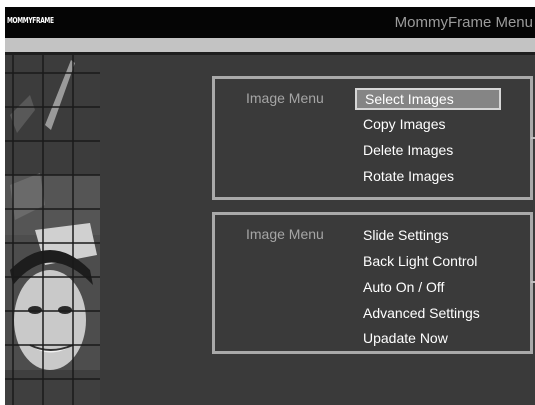  What do you see at coordinates (30, 20) in the screenshot?
I see `app-logo: MOMMYFRAME` at bounding box center [30, 20].